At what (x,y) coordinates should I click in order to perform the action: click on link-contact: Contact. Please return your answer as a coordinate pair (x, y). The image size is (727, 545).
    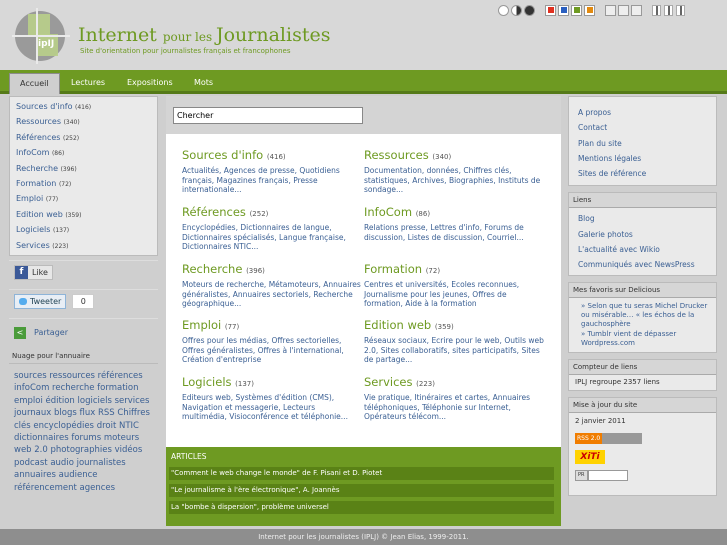
    Looking at the image, I should click on (642, 127).